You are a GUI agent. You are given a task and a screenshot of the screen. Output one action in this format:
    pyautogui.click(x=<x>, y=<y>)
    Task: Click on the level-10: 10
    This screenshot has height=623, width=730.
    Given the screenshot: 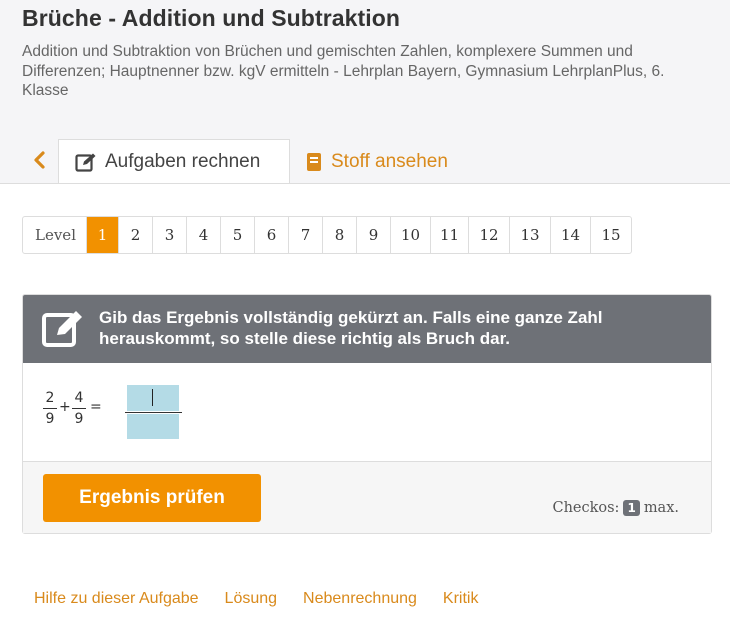 What is the action you would take?
    pyautogui.click(x=411, y=235)
    